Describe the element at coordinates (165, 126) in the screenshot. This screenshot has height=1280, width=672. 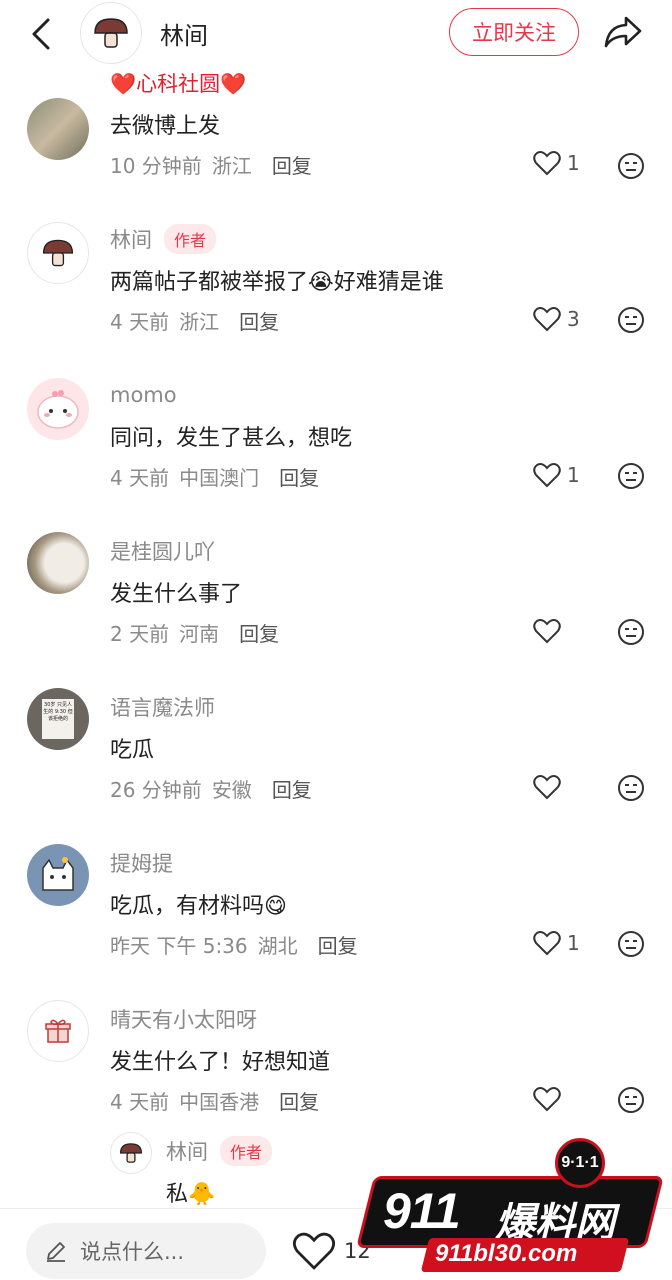
I see `comment-text: 去微博上发` at that location.